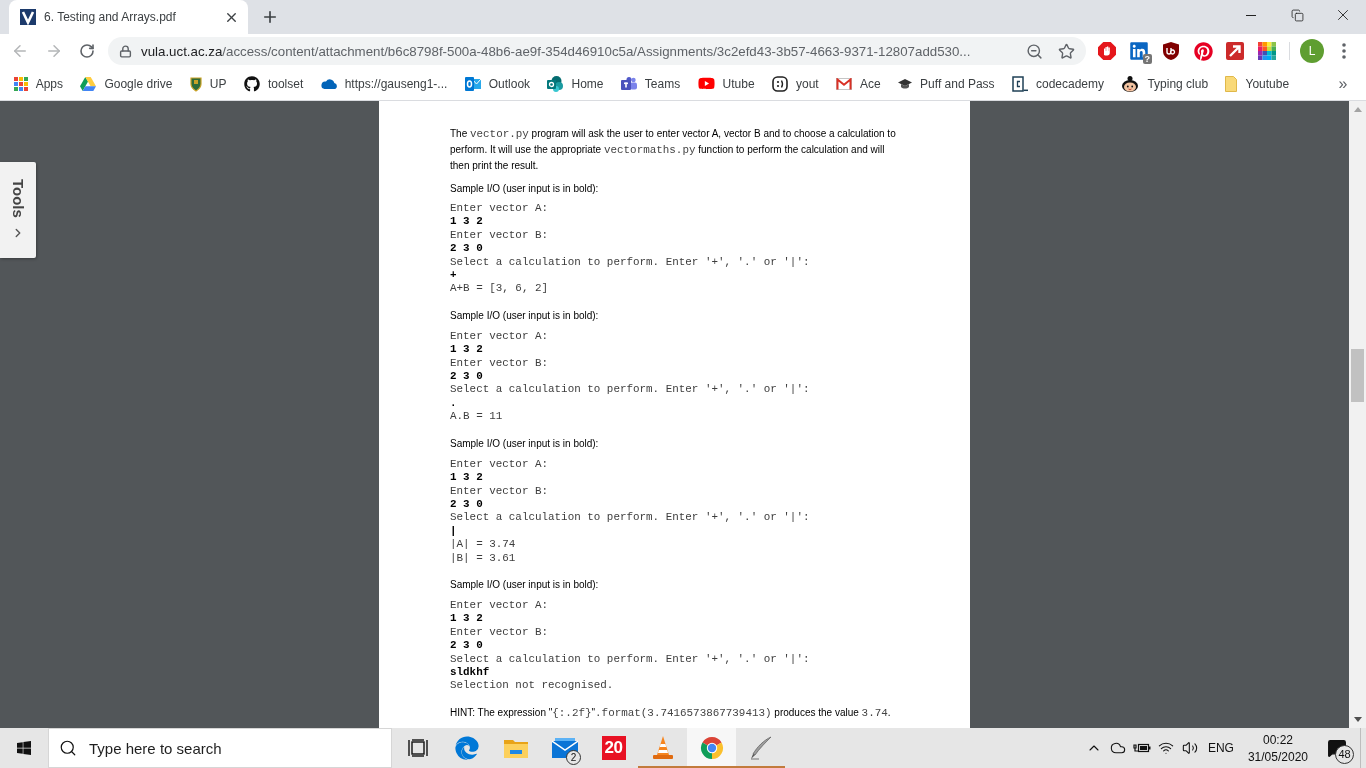  I want to click on bookmark-item: Home, so click(575, 83).